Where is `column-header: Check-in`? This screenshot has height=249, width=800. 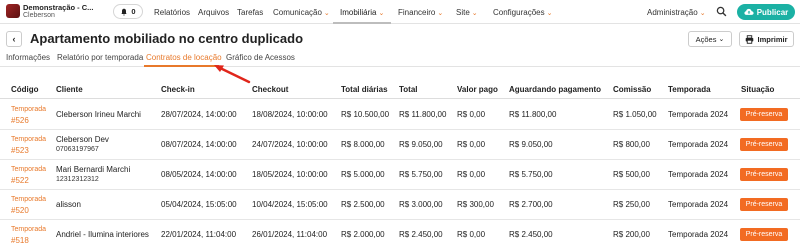
column-header: Check-in is located at coordinates (178, 89).